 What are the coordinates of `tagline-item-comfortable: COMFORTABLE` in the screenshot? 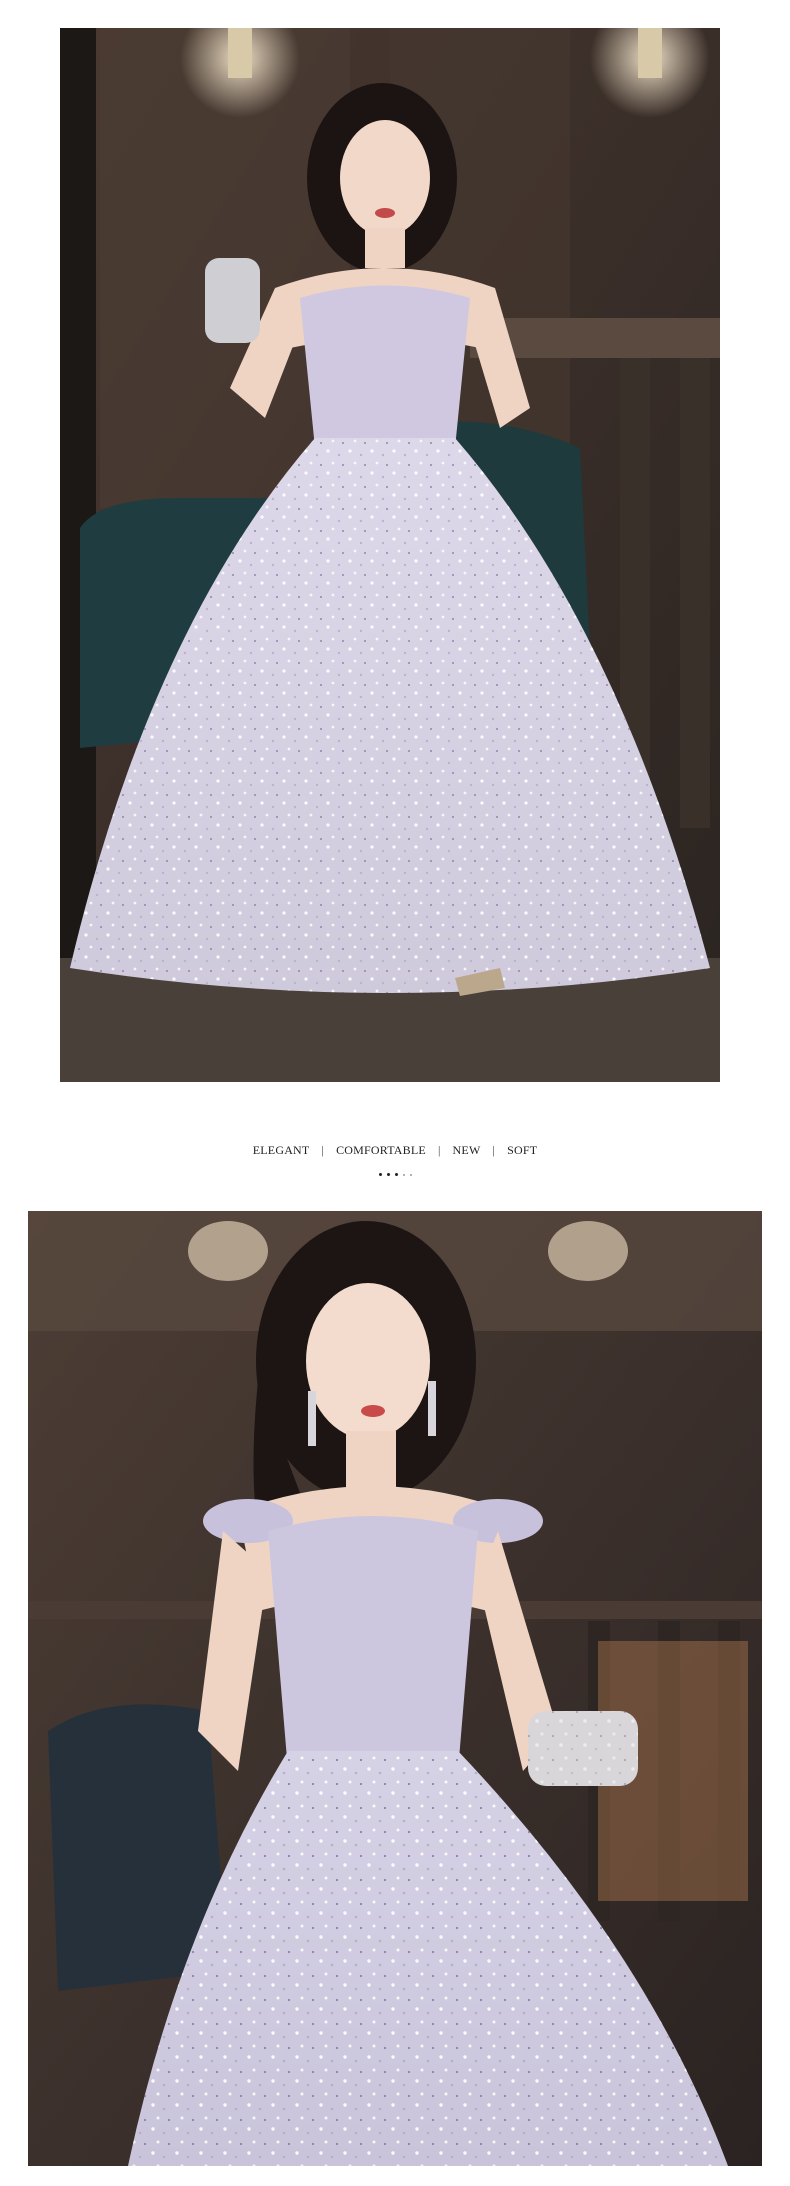 It's located at (381, 1150).